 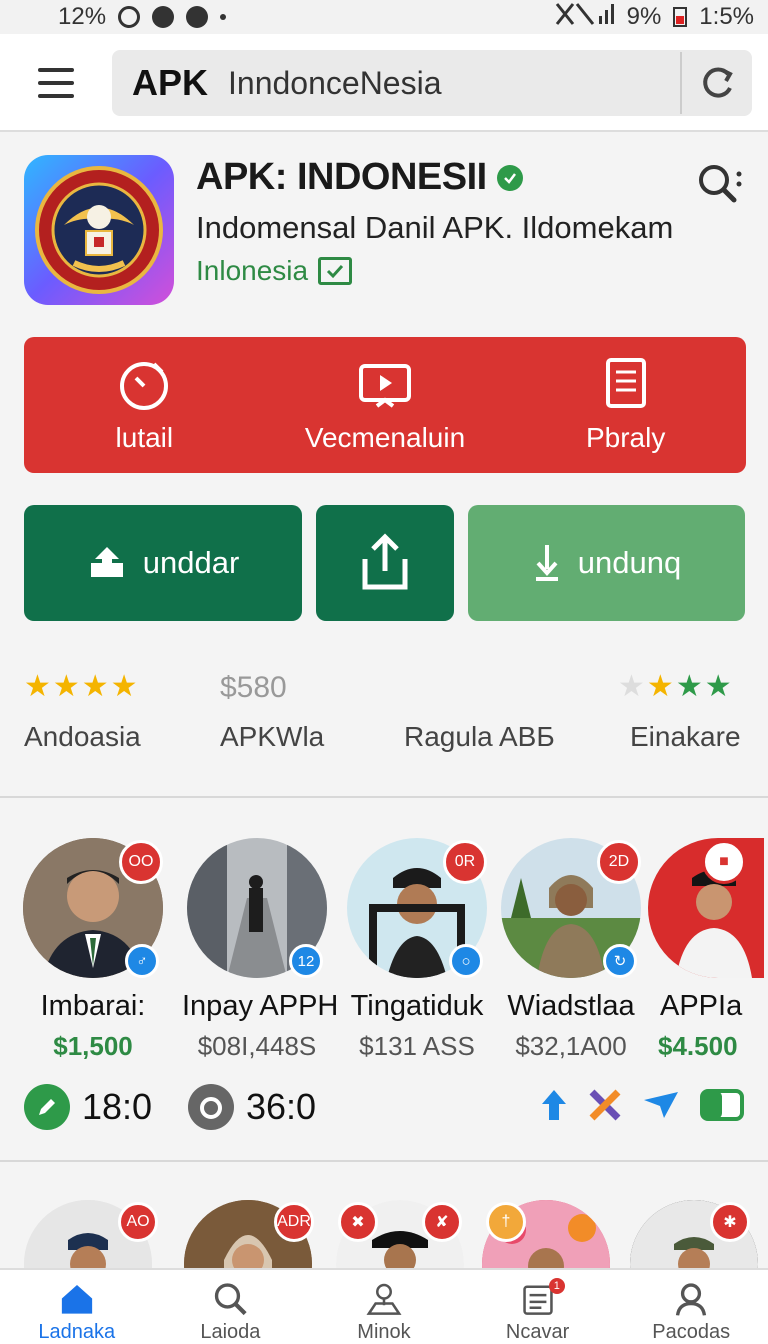 What do you see at coordinates (701, 1006) in the screenshot?
I see `person-name: APPIa` at bounding box center [701, 1006].